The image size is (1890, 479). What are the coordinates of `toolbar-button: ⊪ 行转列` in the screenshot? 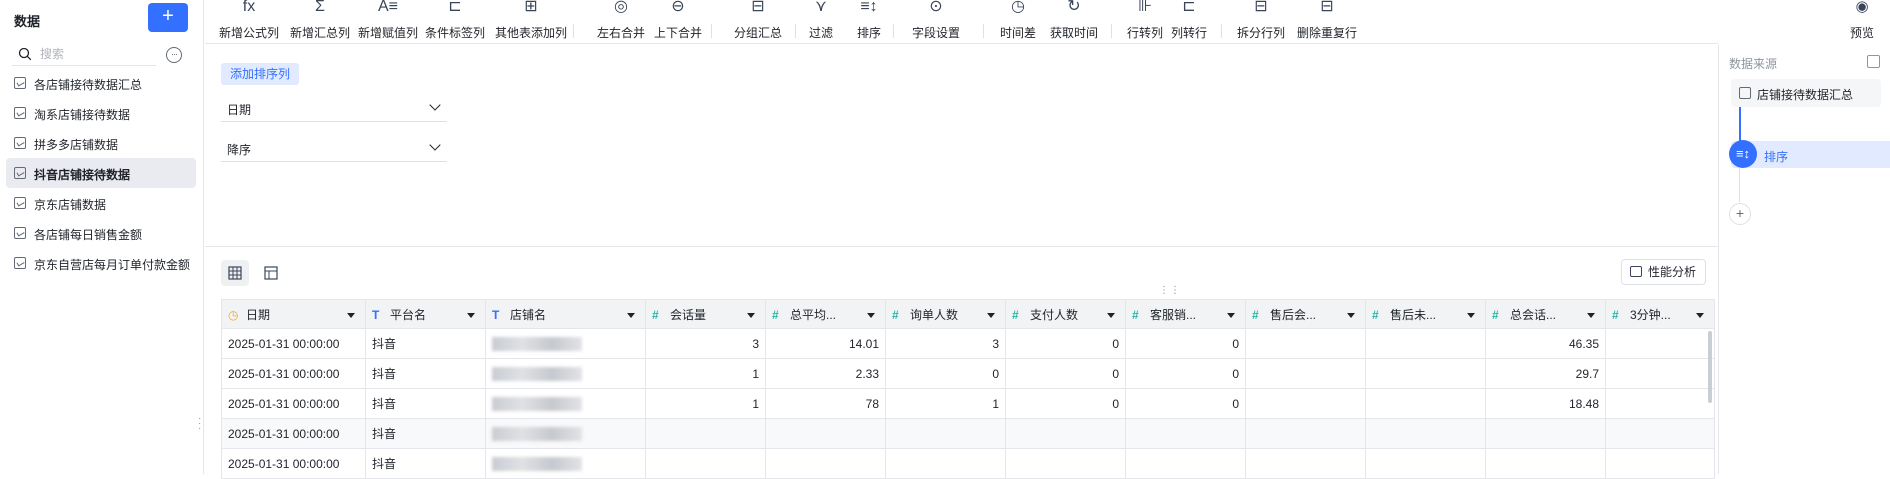 It's located at (1145, 22).